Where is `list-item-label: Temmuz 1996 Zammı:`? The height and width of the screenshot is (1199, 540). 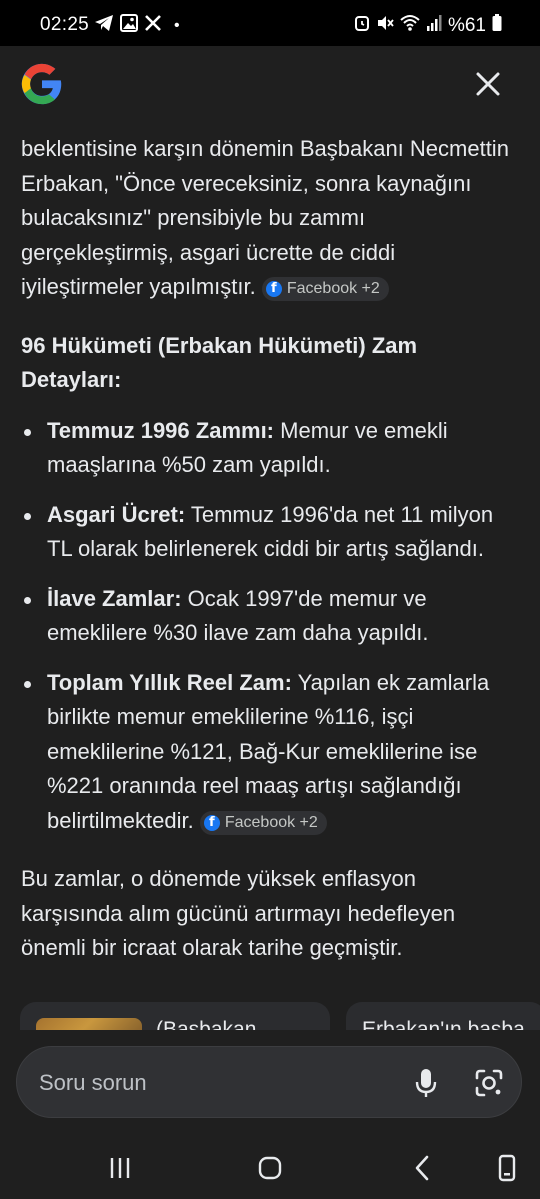
list-item-label: Temmuz 1996 Zammı: is located at coordinates (161, 430).